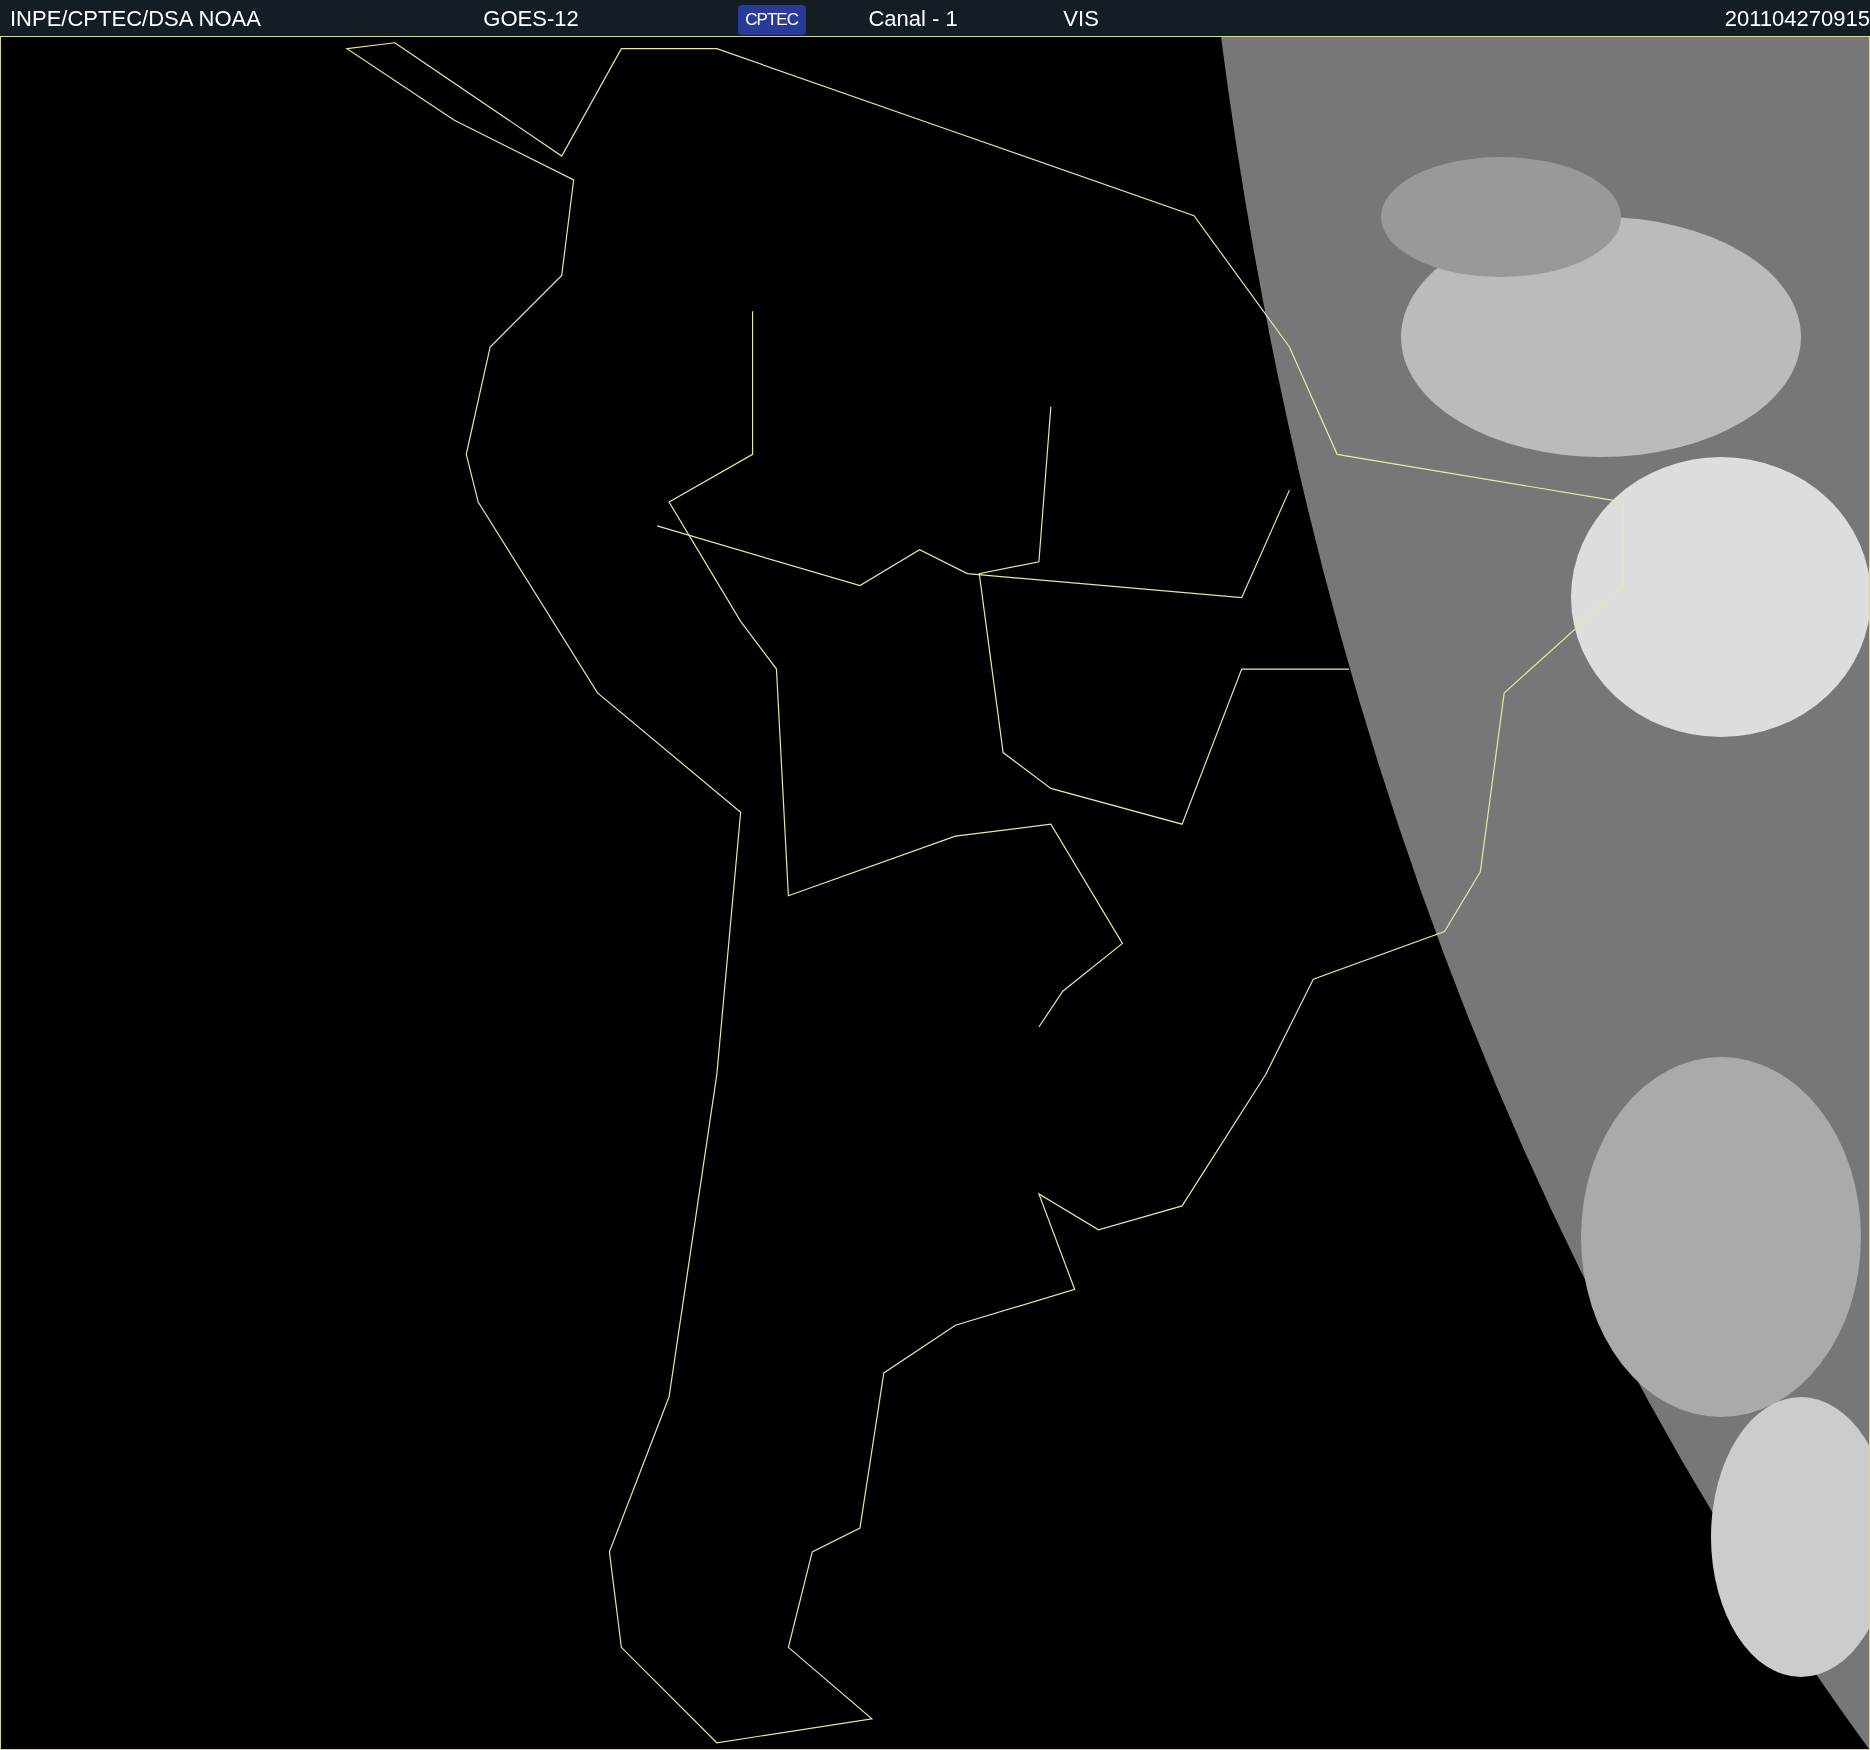 The width and height of the screenshot is (1870, 1750). What do you see at coordinates (102, 18) in the screenshot?
I see `header-label: INPE/CPTEC/DSA` at bounding box center [102, 18].